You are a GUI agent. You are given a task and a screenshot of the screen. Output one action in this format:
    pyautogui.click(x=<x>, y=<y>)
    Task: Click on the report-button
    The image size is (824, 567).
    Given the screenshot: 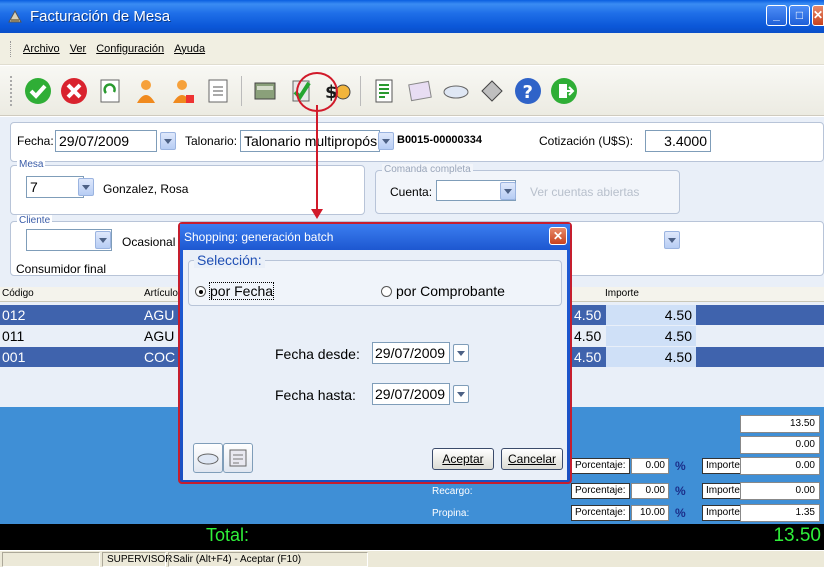 What is the action you would take?
    pyautogui.click(x=384, y=91)
    